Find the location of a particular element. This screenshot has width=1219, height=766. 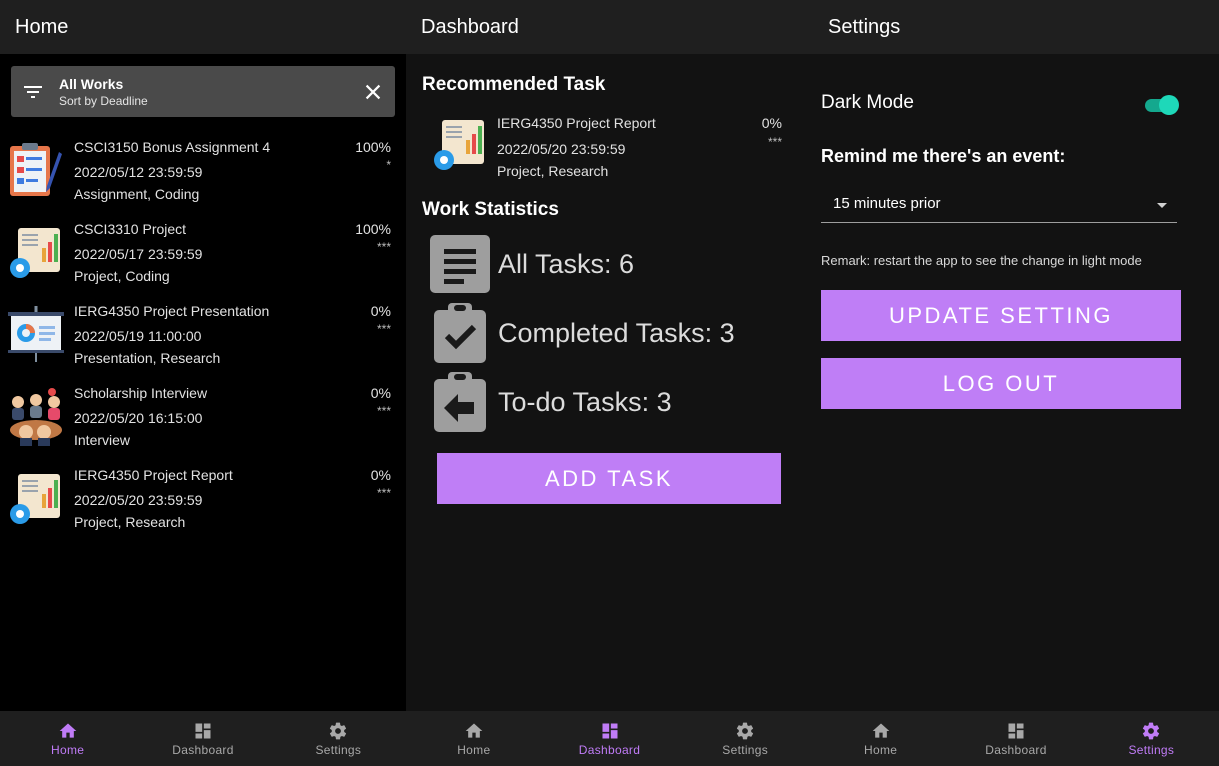

filter-bar: All Works Sort by Deadline is located at coordinates (203, 91).